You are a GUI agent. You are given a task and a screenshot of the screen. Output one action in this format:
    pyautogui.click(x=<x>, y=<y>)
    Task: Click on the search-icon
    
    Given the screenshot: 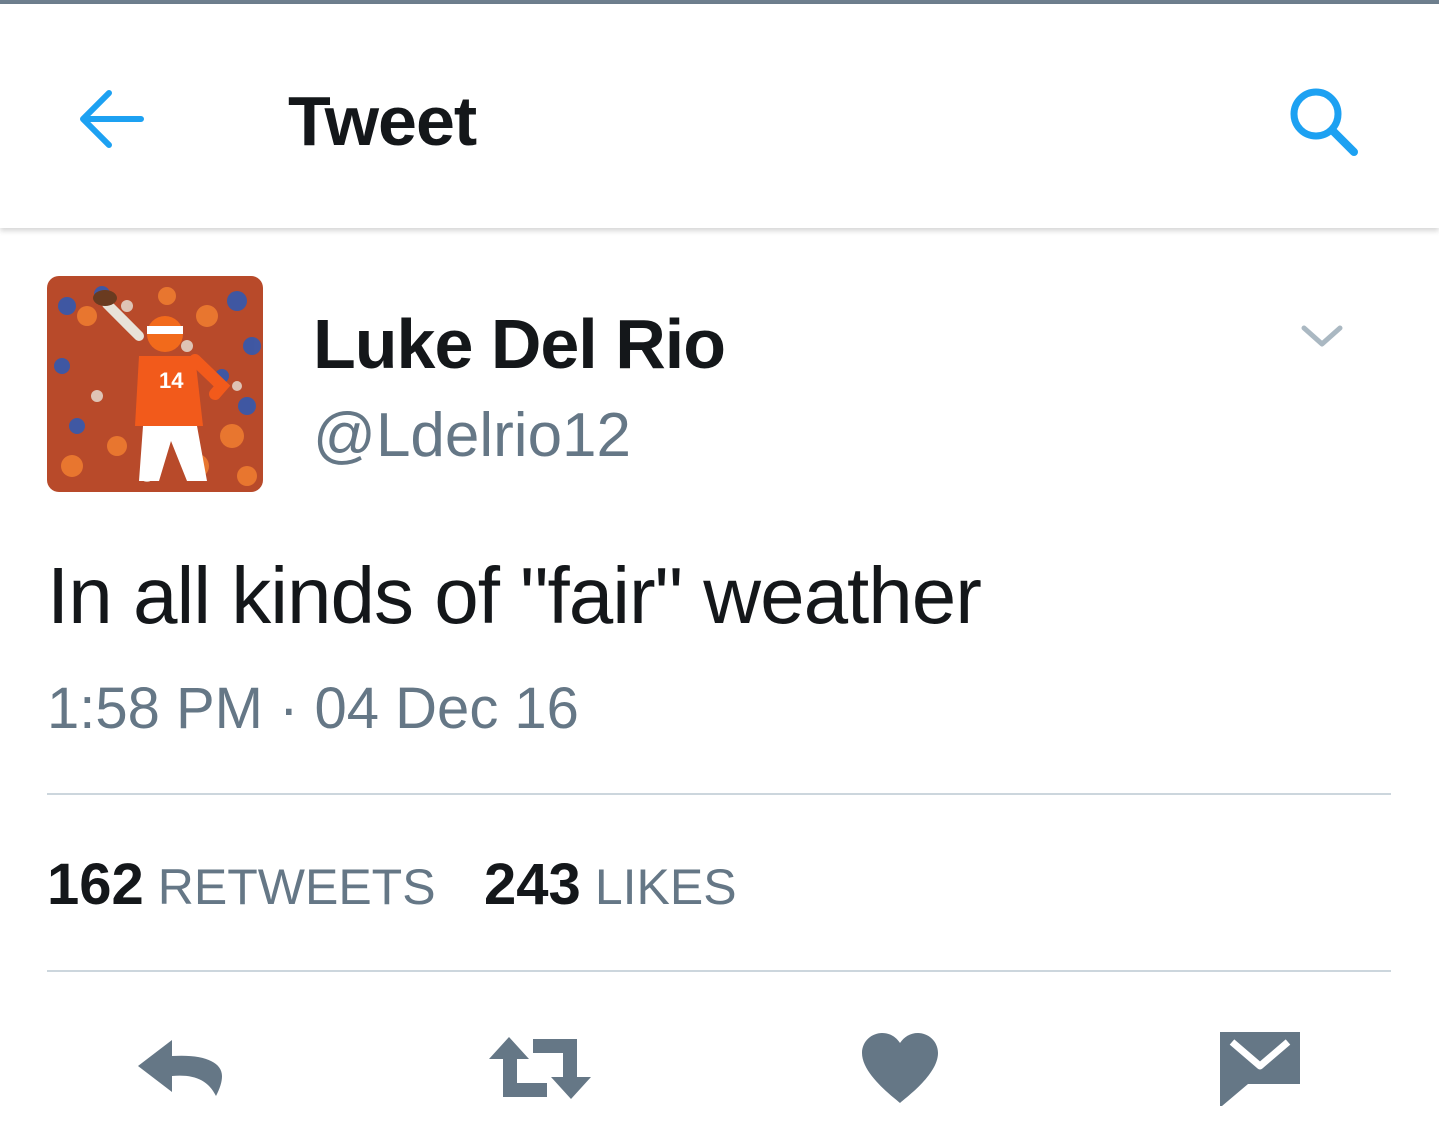 What is the action you would take?
    pyautogui.click(x=1324, y=122)
    